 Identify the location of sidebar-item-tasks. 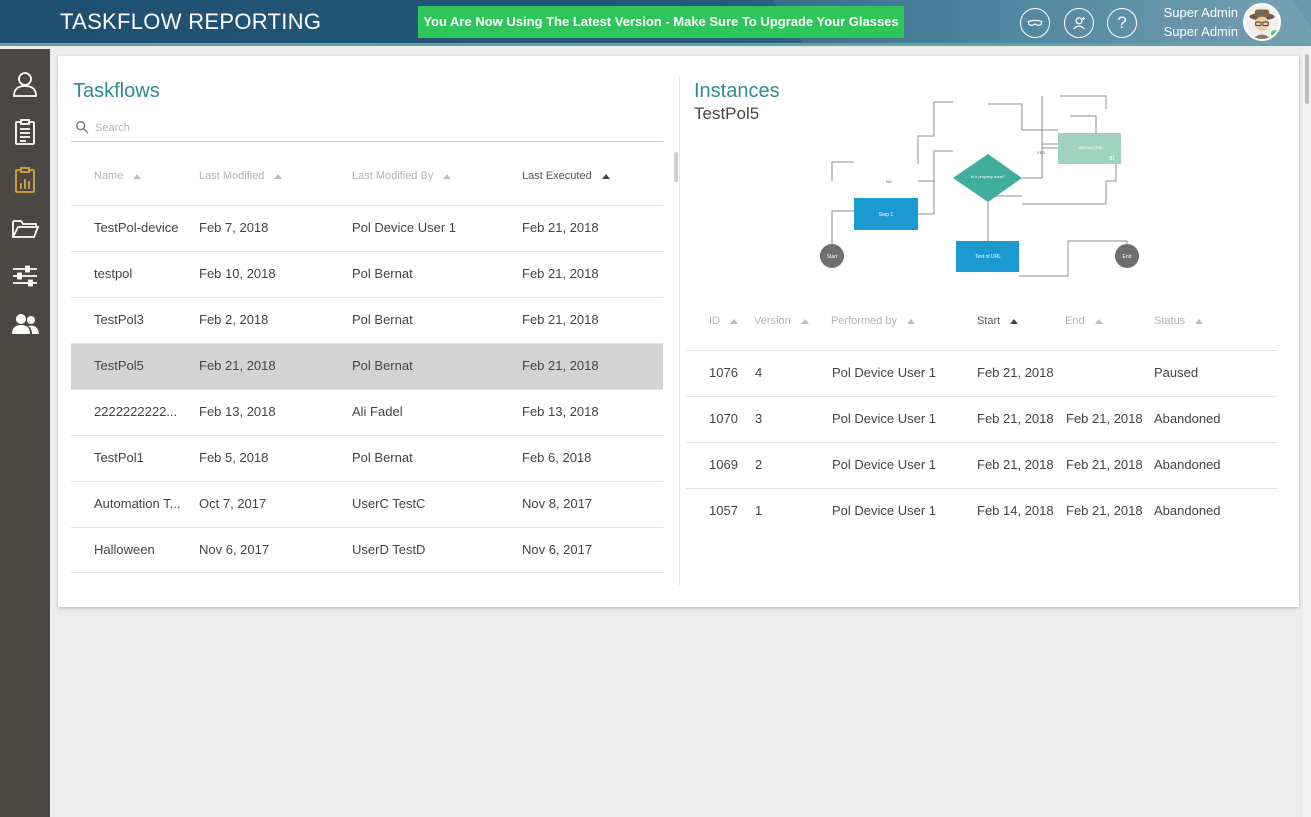
(25, 132).